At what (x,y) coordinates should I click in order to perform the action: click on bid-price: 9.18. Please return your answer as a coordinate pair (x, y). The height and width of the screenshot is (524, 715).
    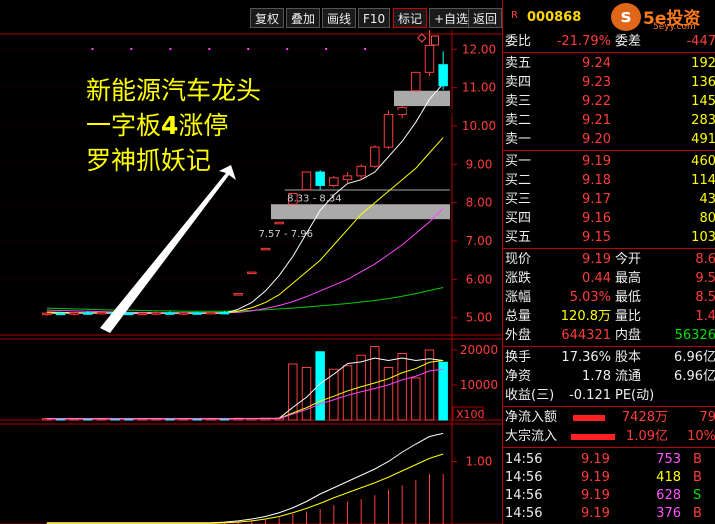
    Looking at the image, I should click on (596, 180).